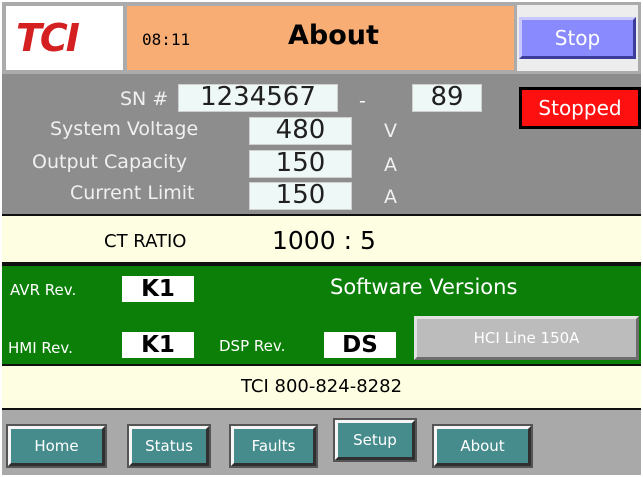 The height and width of the screenshot is (477, 643). Describe the element at coordinates (390, 131) in the screenshot. I see `system-voltage-unit: V` at that location.